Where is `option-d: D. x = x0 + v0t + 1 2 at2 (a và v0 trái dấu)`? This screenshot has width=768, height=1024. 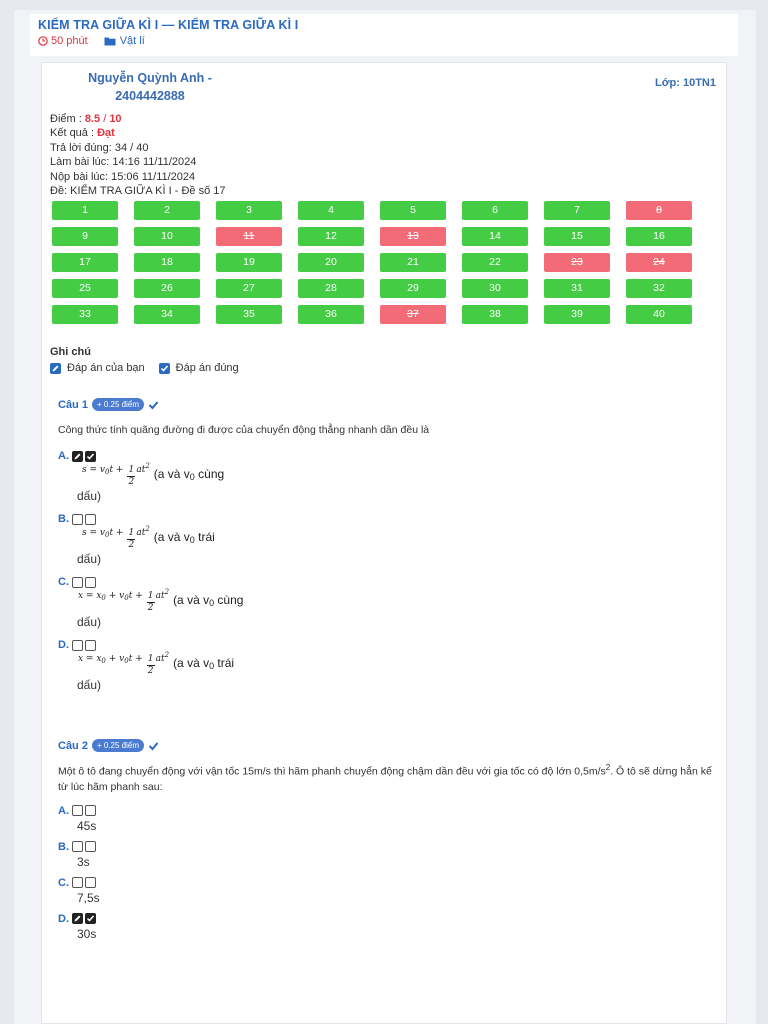
option-d: D. x = x0 + v0t + 1 2 at2 (a và v0 trái dấu) is located at coordinates (388, 666).